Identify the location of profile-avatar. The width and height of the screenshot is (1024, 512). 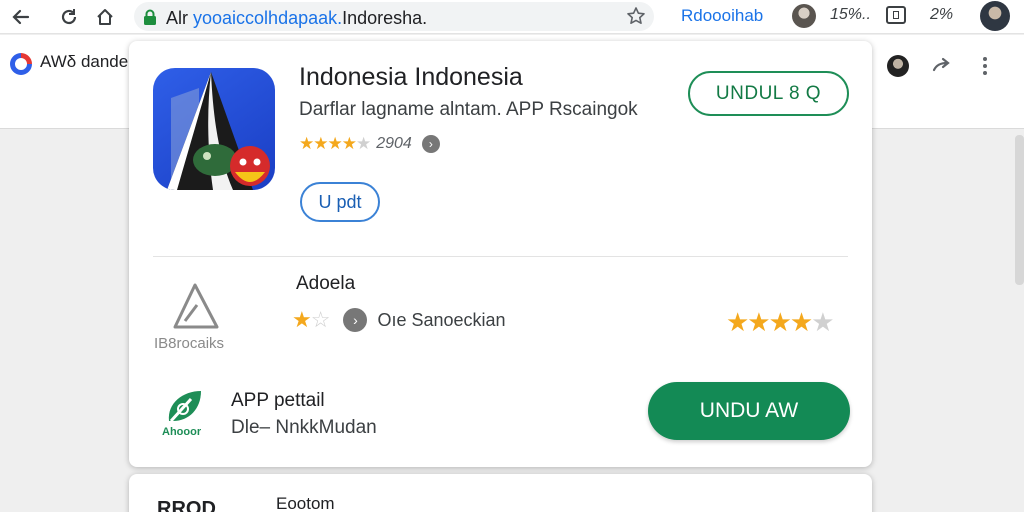
(995, 16).